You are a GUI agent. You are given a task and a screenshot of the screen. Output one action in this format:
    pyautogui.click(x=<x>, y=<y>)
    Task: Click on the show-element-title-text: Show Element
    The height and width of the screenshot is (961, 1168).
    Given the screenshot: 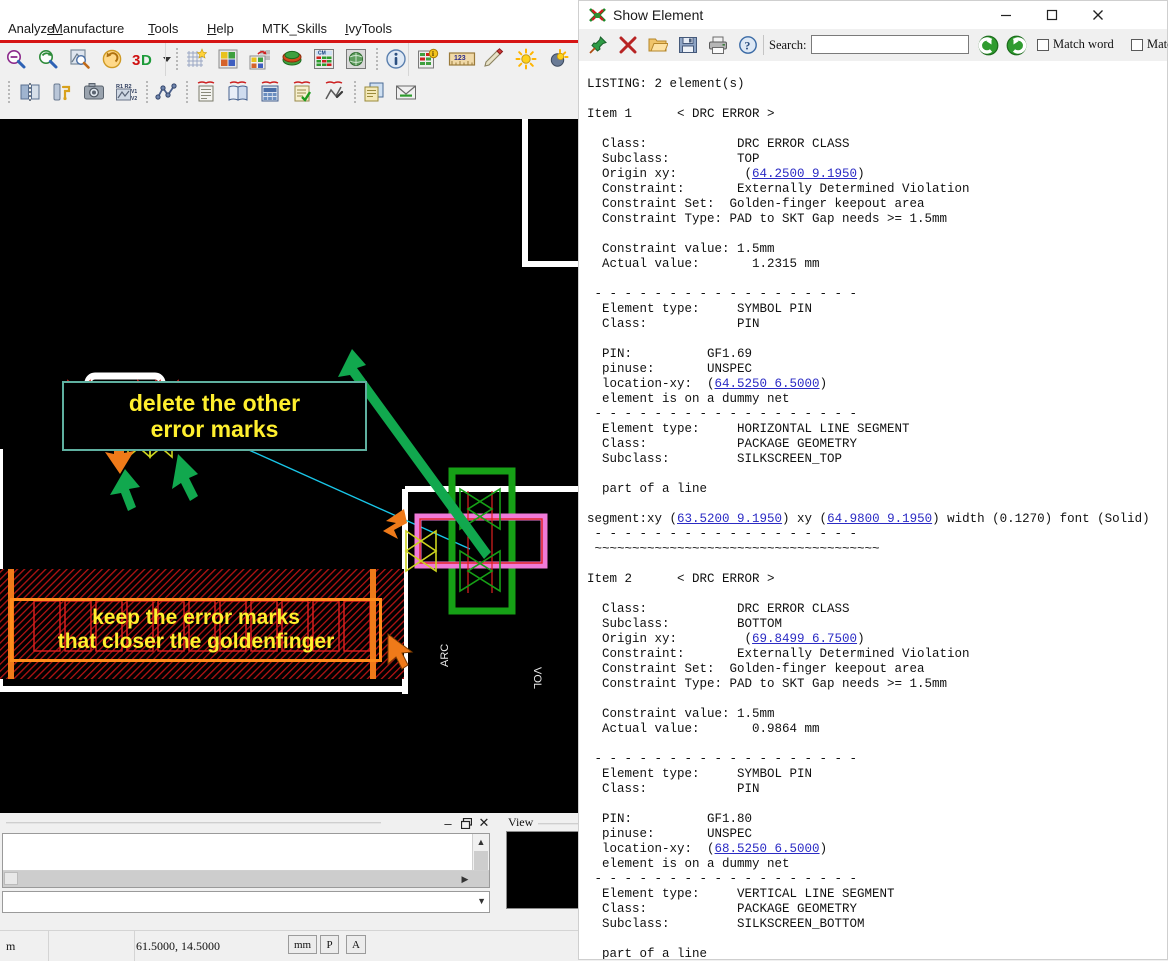 What is the action you would take?
    pyautogui.click(x=658, y=15)
    